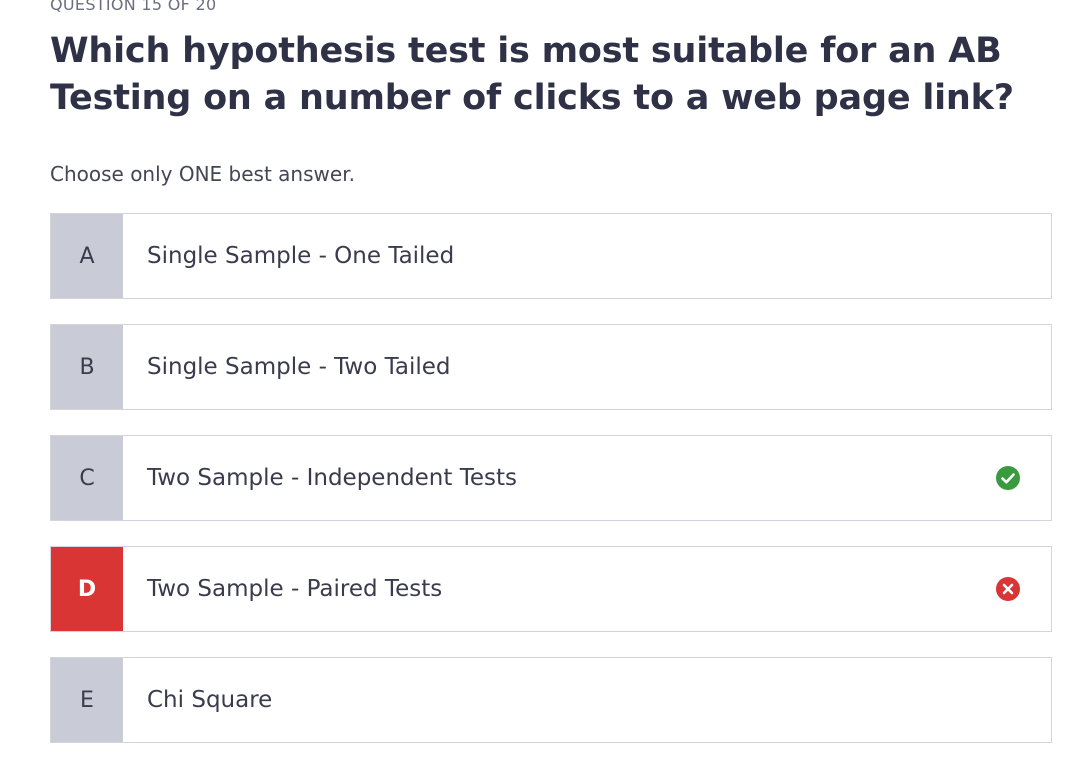 The width and height of the screenshot is (1078, 757). I want to click on answer-instruction: Choose only ONE best answer., so click(202, 174).